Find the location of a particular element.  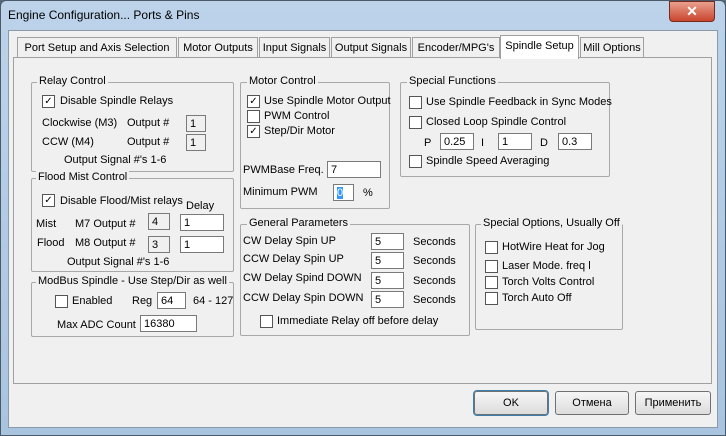

cancel-button: Отмена is located at coordinates (592, 403).